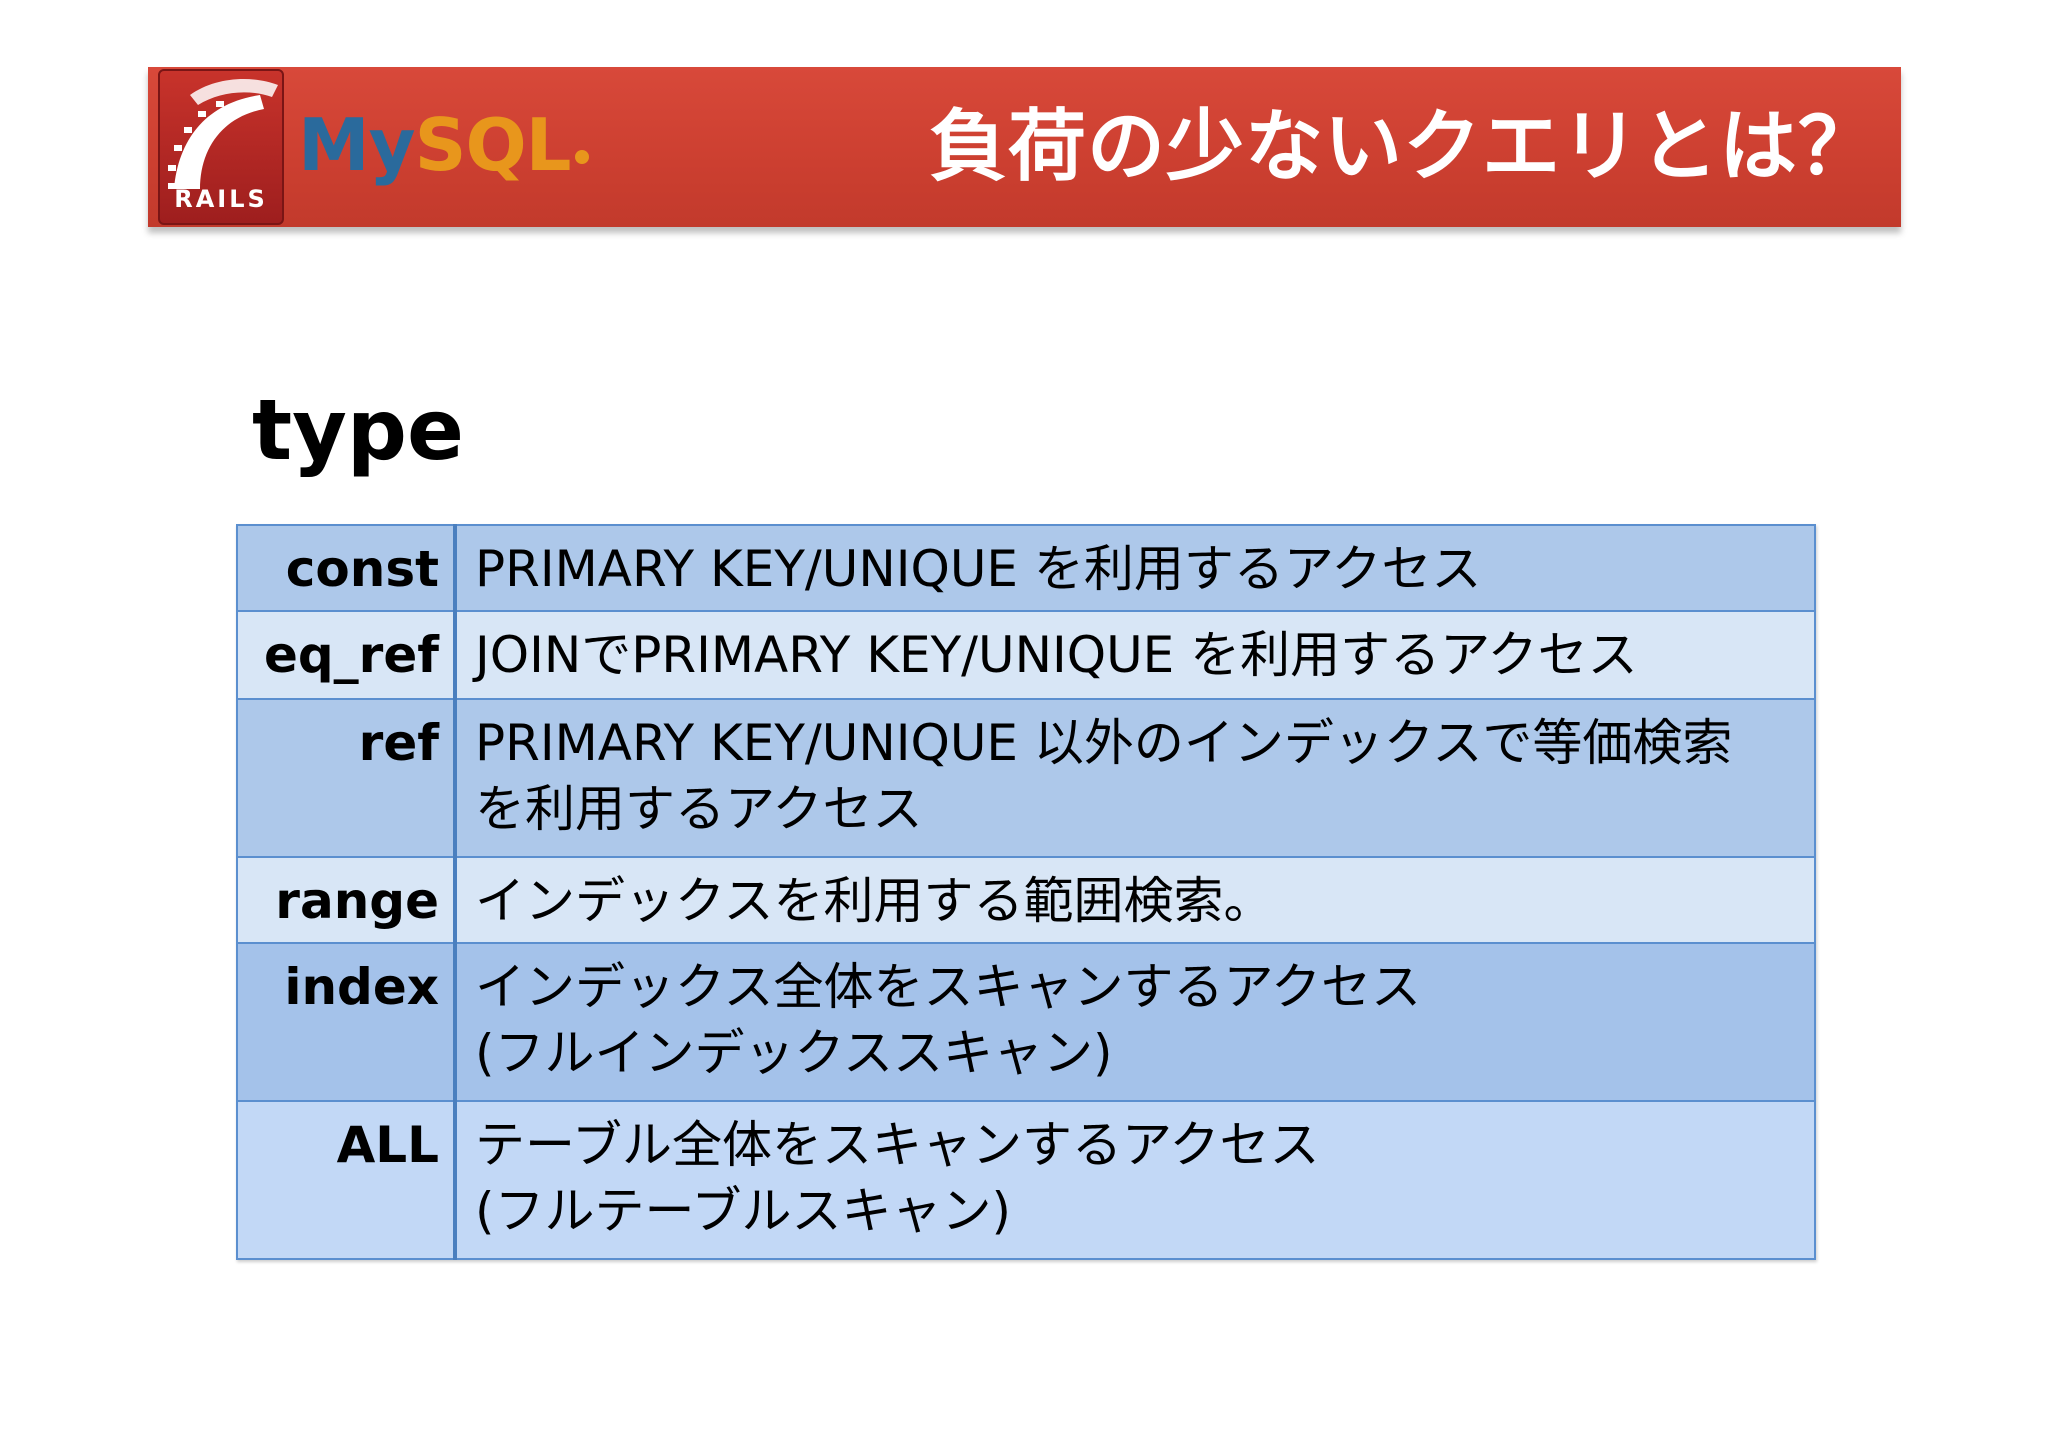 The image size is (2048, 1447). Describe the element at coordinates (948, 987) in the screenshot. I see `description-line: インデックス全体をスキャンするアクセス` at that location.